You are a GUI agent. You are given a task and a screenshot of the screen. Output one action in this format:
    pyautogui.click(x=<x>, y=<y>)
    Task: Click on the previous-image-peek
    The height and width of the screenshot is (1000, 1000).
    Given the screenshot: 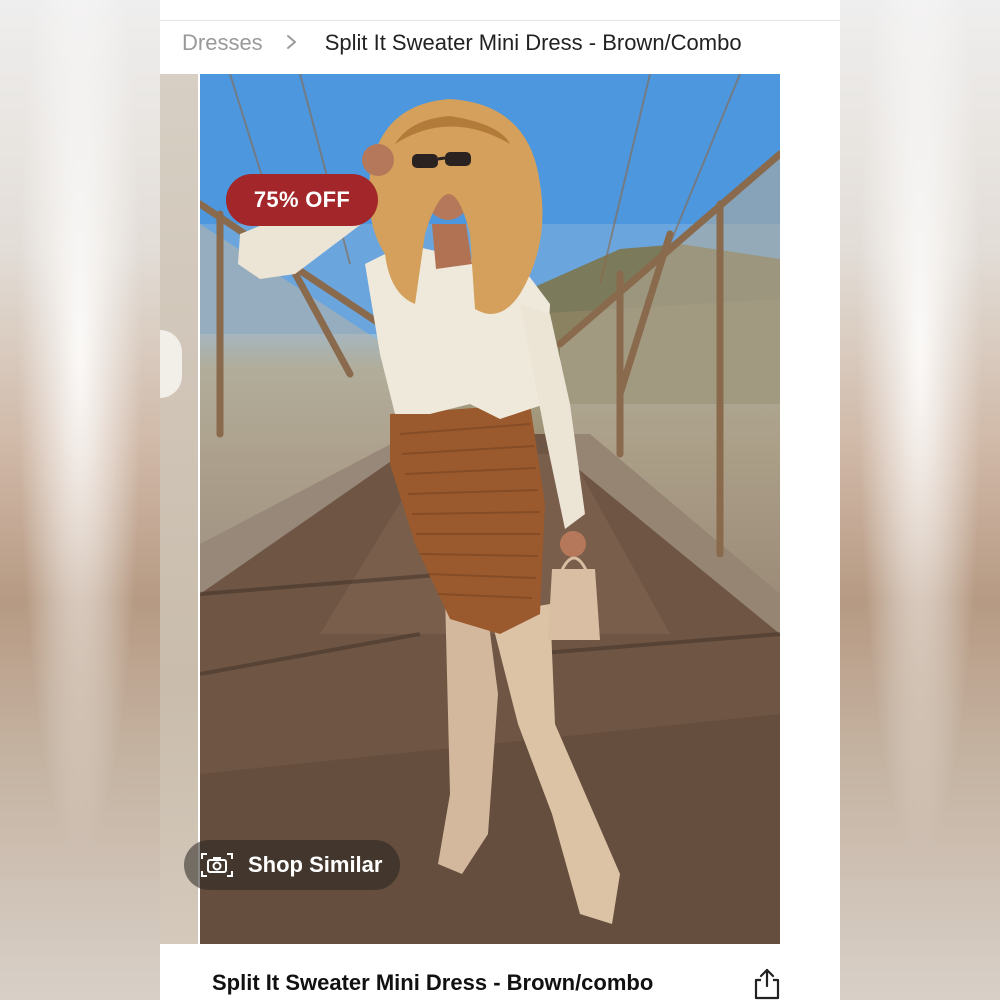 What is the action you would take?
    pyautogui.click(x=179, y=509)
    